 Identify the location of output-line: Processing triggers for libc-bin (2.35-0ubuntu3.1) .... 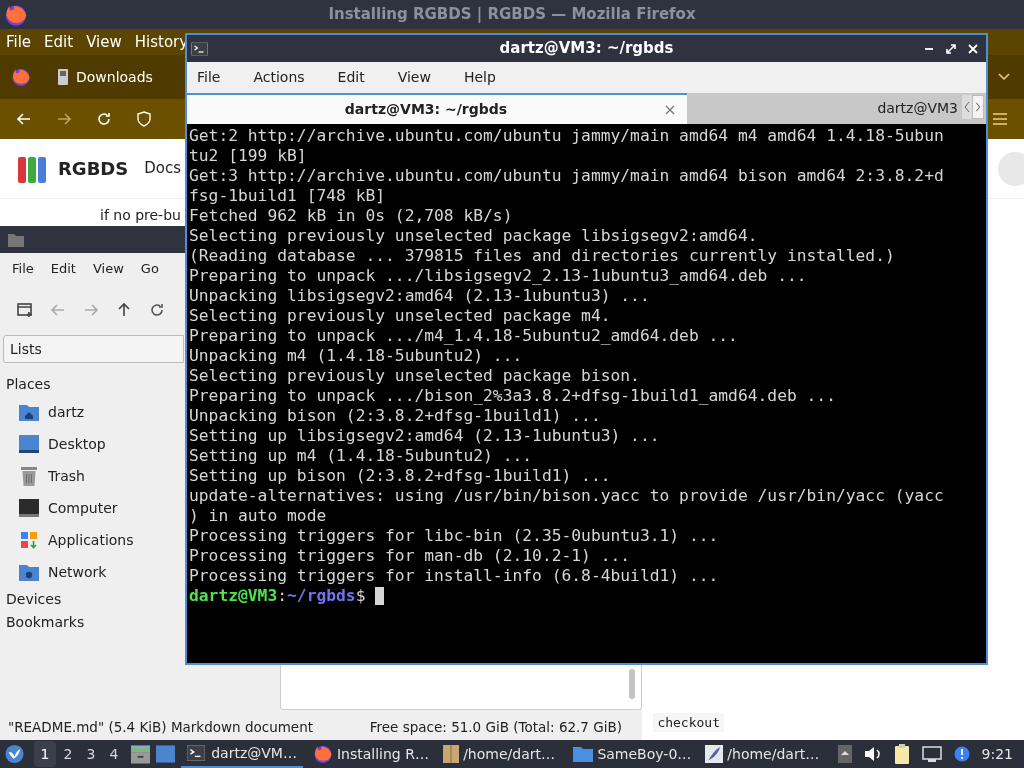
(454, 536).